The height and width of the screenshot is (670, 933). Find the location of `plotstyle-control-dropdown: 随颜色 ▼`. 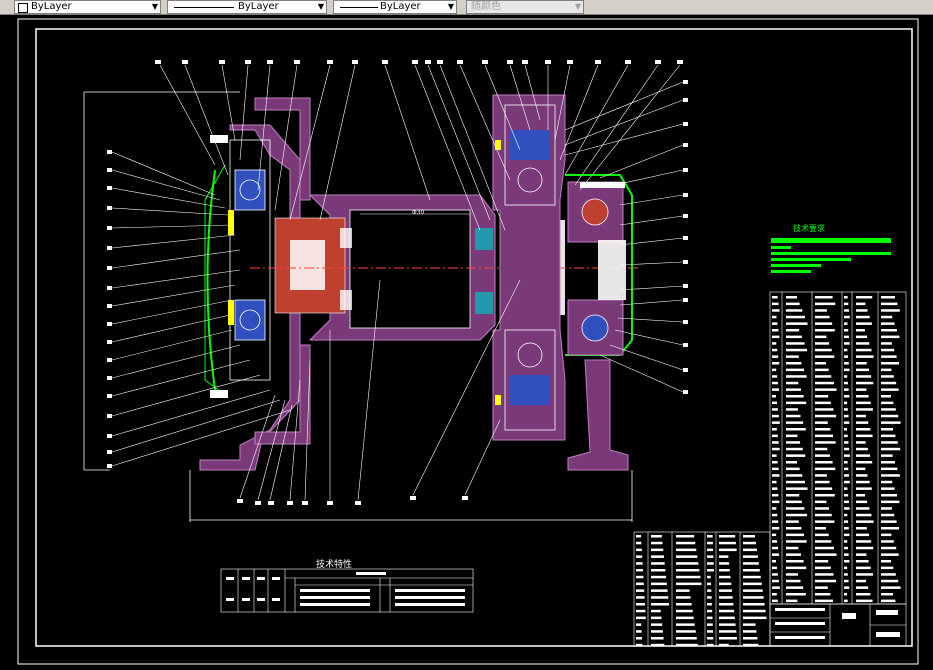

plotstyle-control-dropdown: 随颜色 ▼ is located at coordinates (525, 7).